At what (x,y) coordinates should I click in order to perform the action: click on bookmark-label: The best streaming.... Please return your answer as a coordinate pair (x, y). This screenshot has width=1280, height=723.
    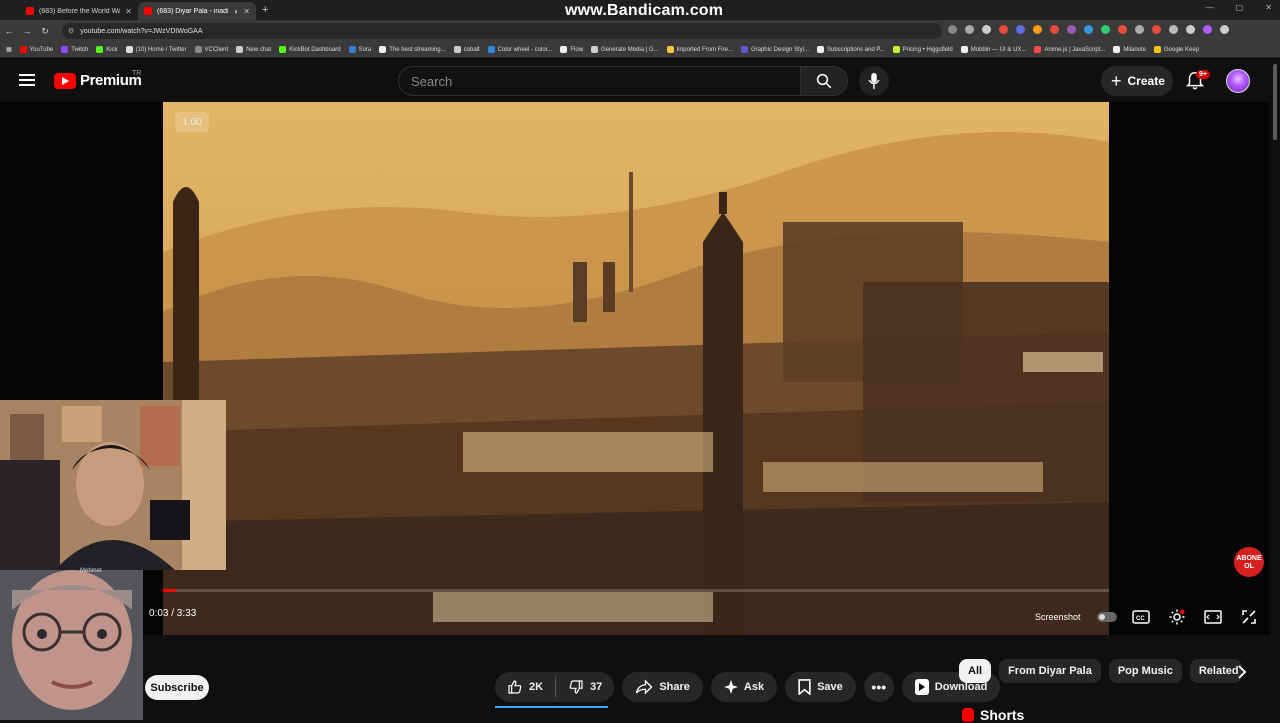
    Looking at the image, I should click on (417, 49).